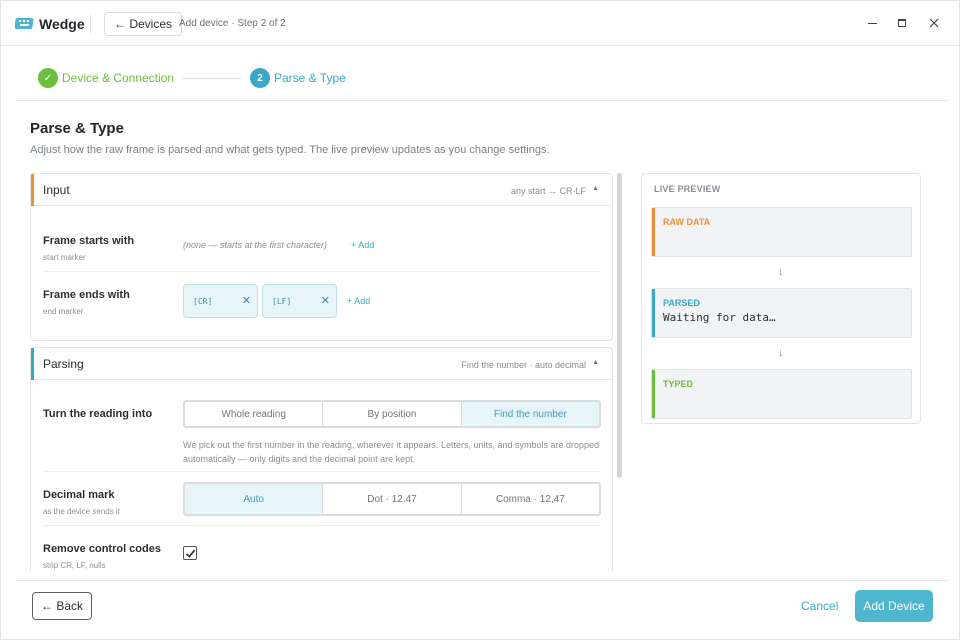  What do you see at coordinates (74, 565) in the screenshot?
I see `remove-control-codes-sub: strip CR, LF, nulls` at bounding box center [74, 565].